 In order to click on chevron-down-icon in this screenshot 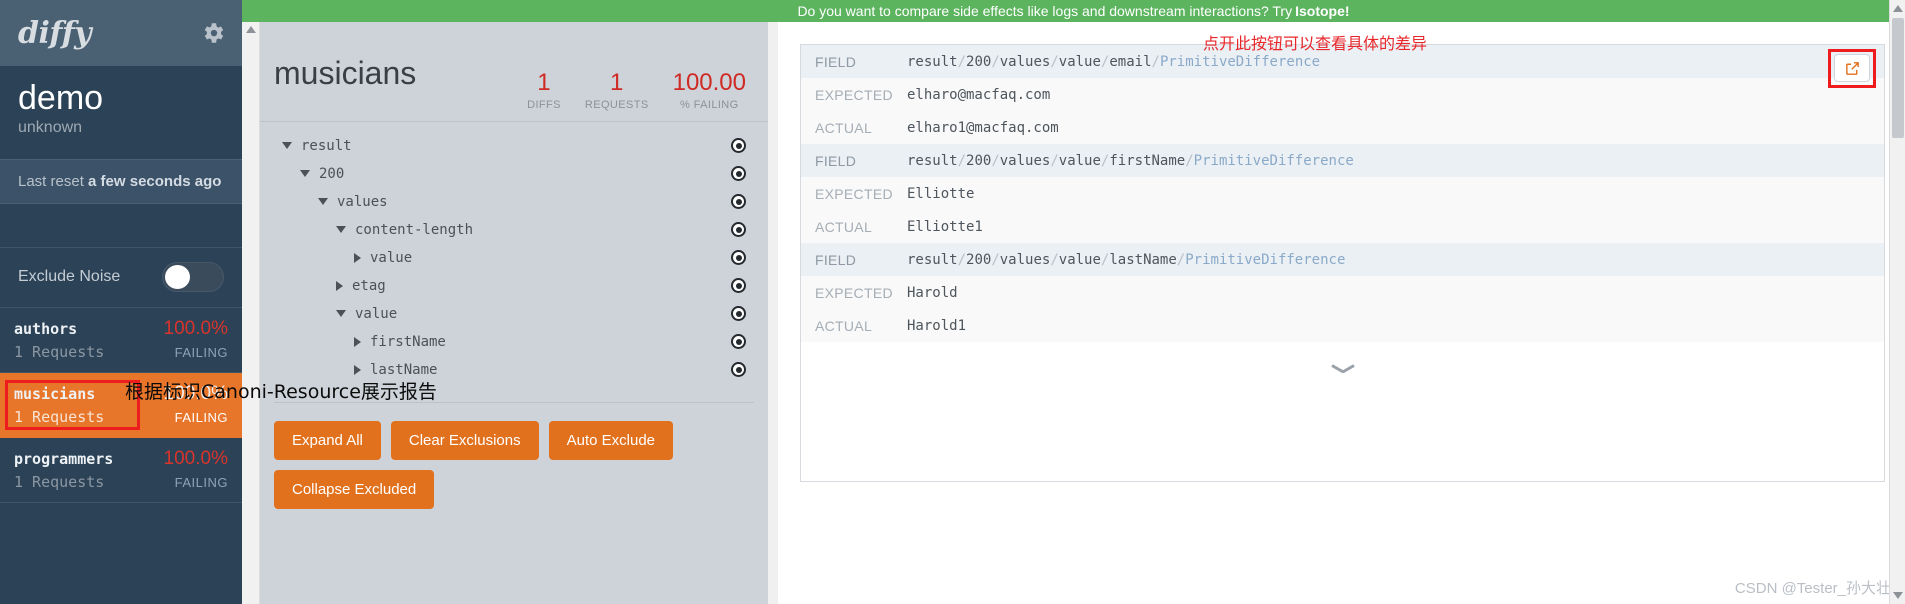, I will do `click(1343, 370)`.